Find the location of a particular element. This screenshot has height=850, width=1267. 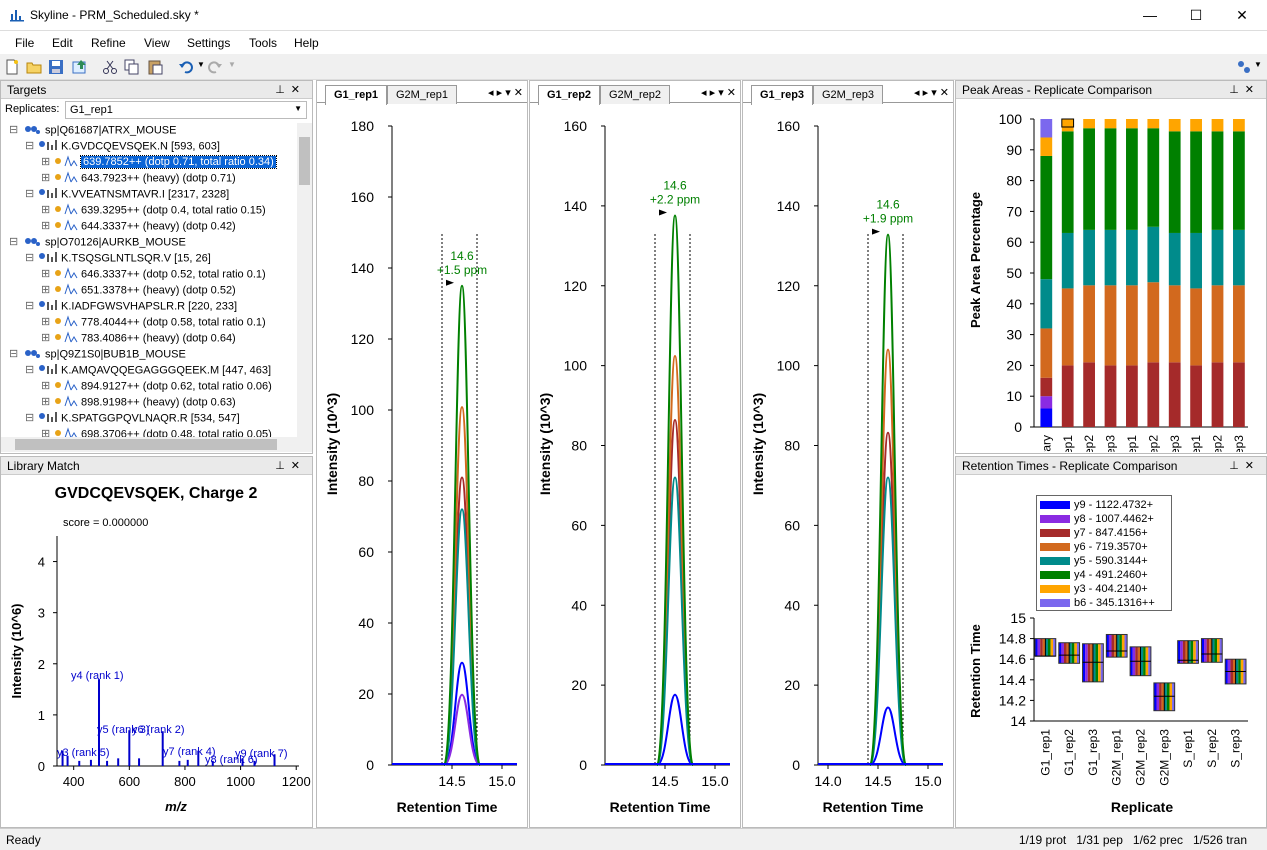

tree-row: ⊟ K.TSQSGLNTLSQR.V [15, 26] is located at coordinates (118, 259).